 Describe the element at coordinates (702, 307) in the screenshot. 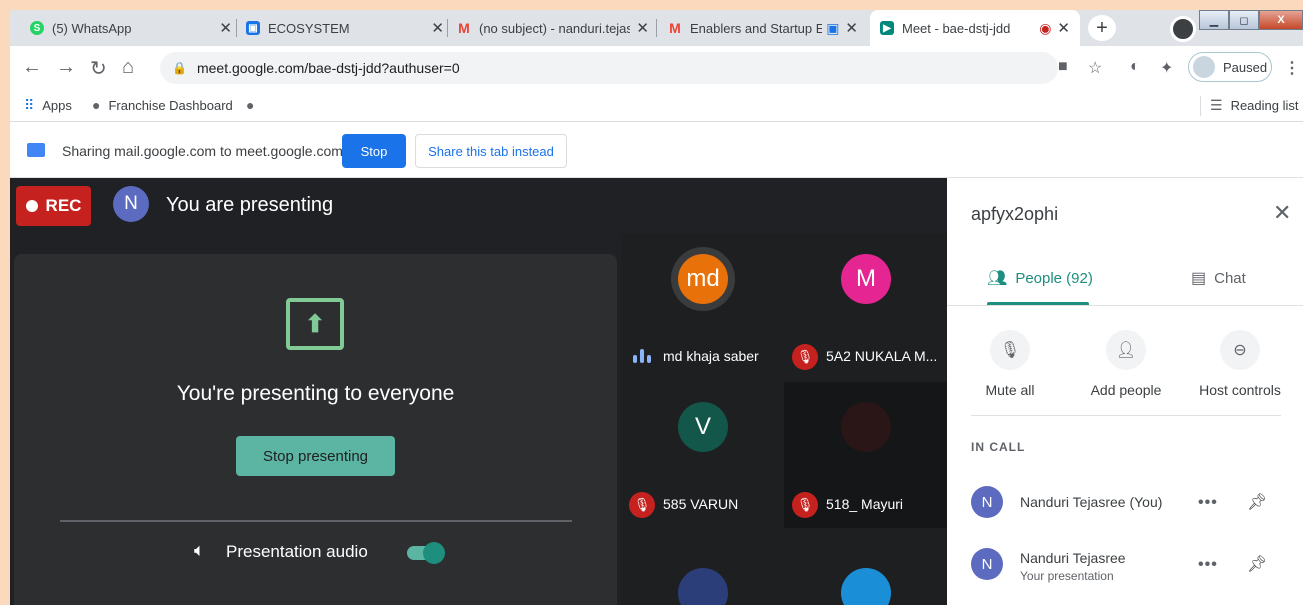

I see `participant-tile: md md khaja saber` at that location.